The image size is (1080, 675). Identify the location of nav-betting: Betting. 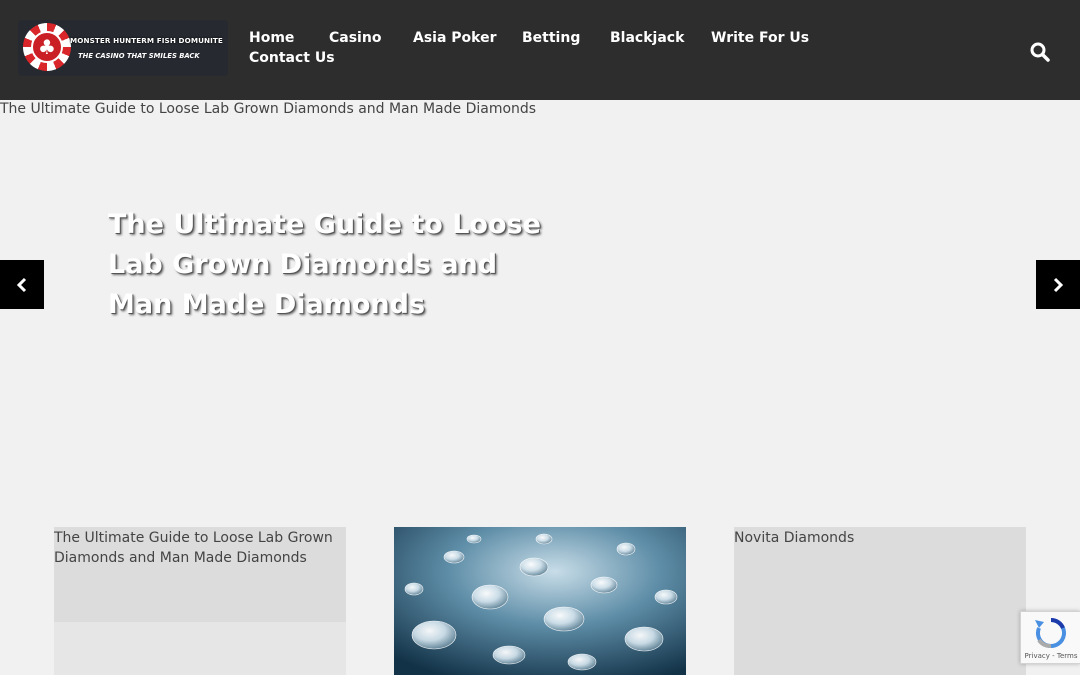
(551, 38).